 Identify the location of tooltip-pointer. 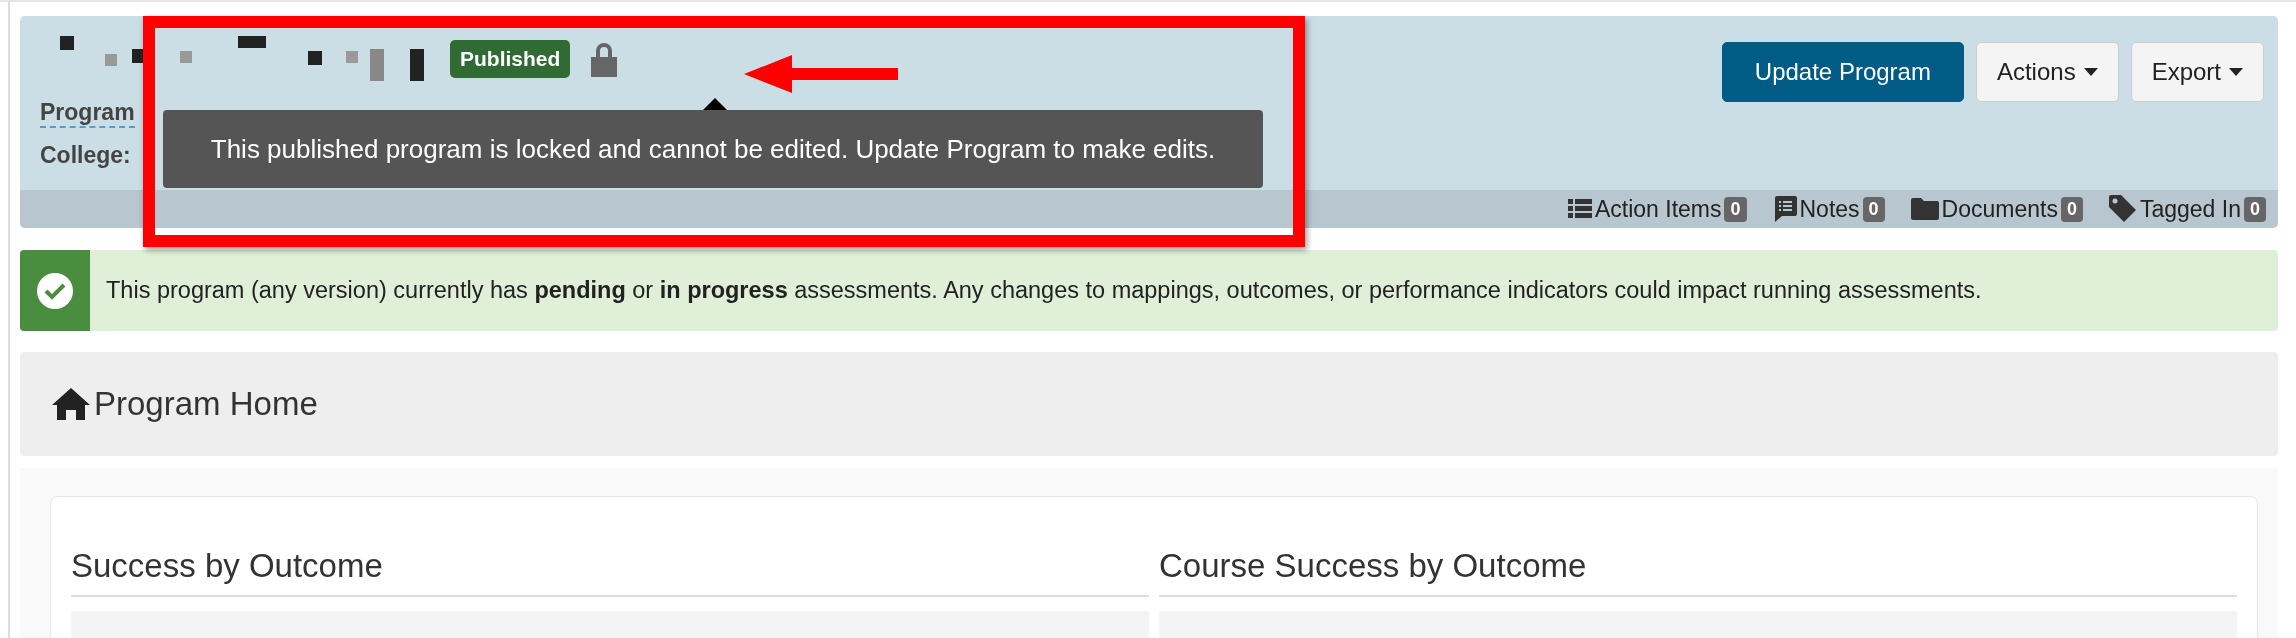
(715, 104).